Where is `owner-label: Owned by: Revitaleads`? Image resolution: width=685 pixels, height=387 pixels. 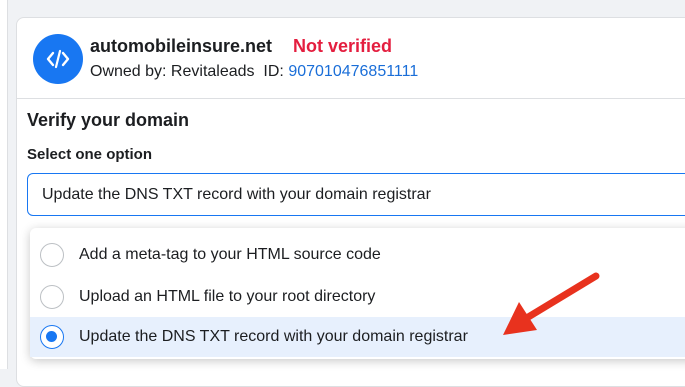
owner-label: Owned by: Revitaleads is located at coordinates (172, 71).